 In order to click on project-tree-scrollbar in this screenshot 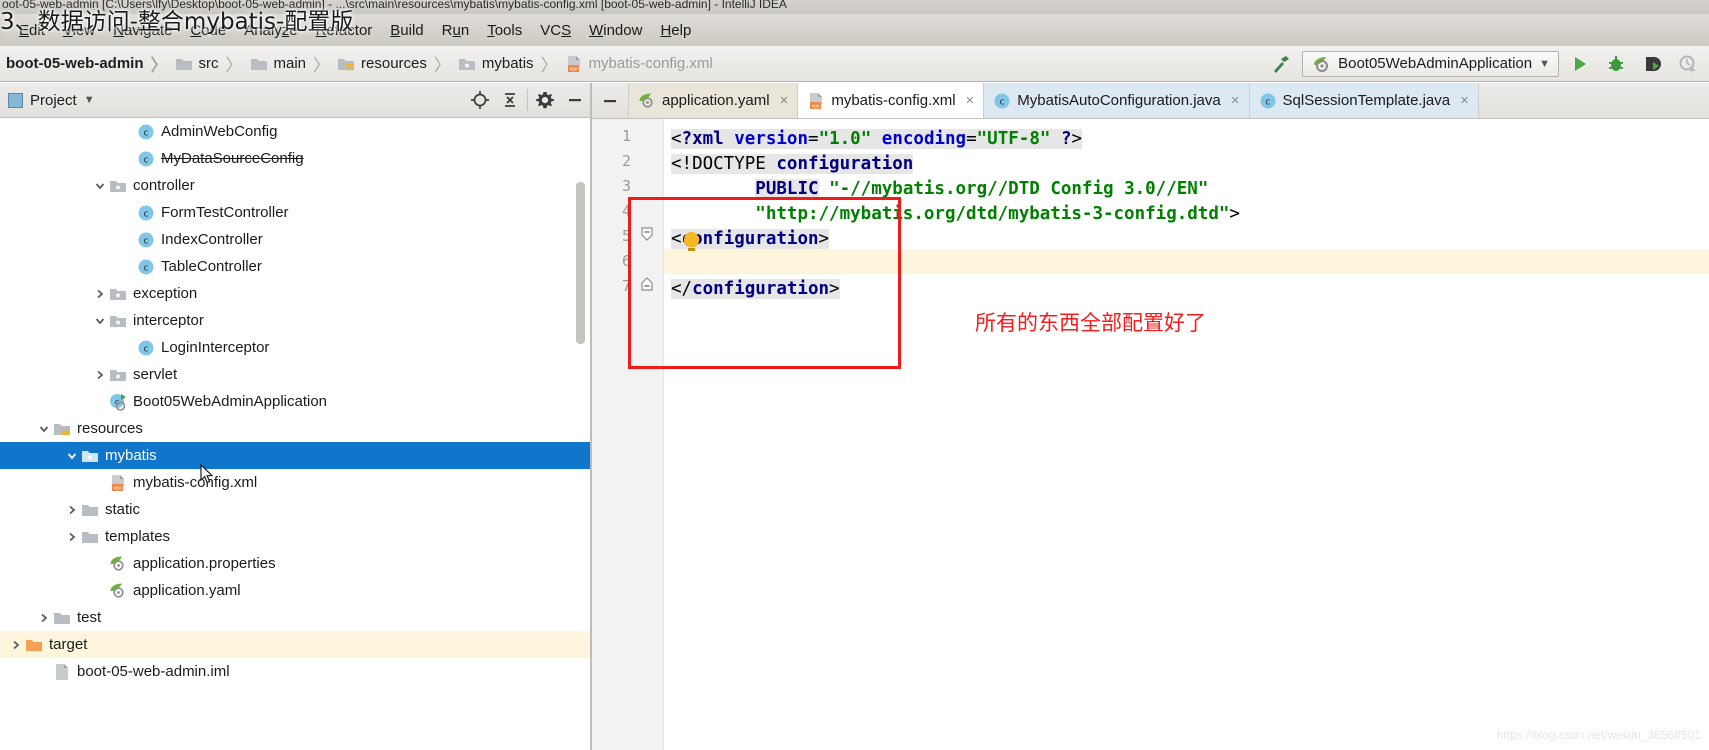, I will do `click(580, 263)`.